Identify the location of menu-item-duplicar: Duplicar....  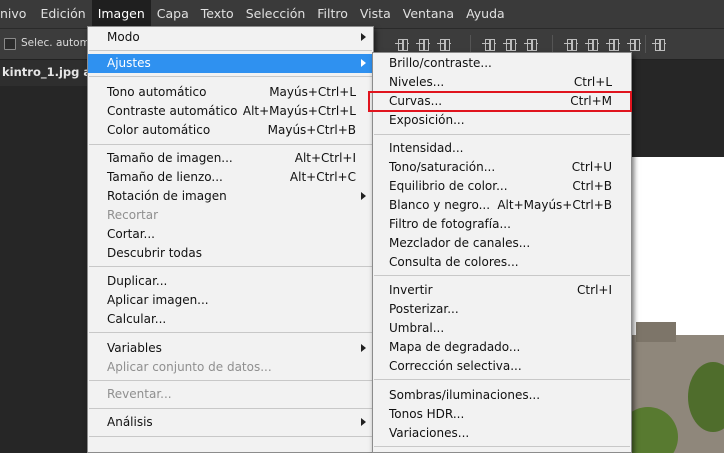
(230, 281).